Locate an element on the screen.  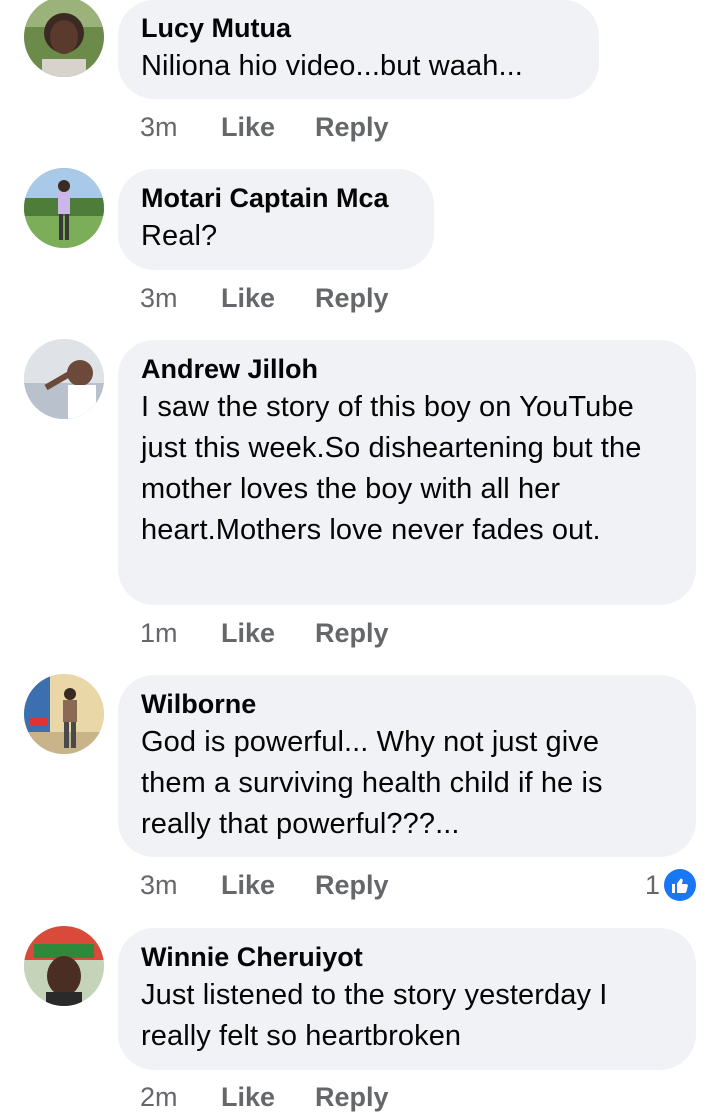
comment-author: Winnie Cheruiyot is located at coordinates (406, 957).